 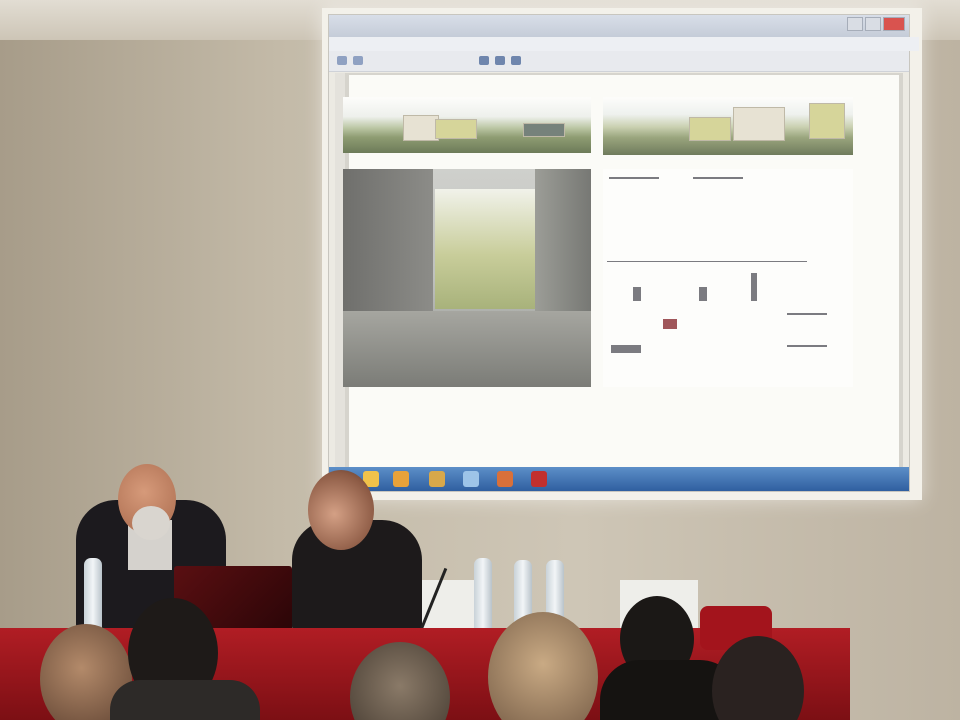 I want to click on close-button, so click(x=894, y=24).